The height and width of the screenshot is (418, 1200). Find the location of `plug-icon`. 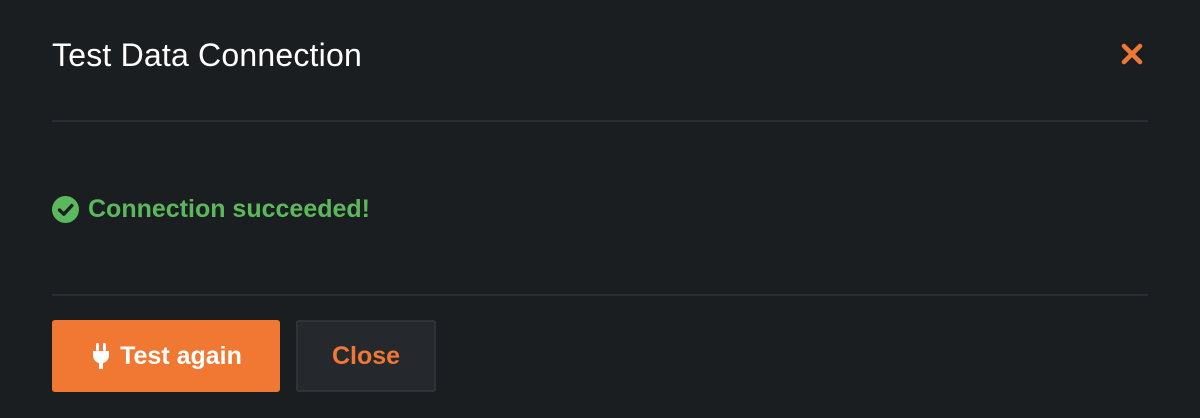

plug-icon is located at coordinates (101, 356).